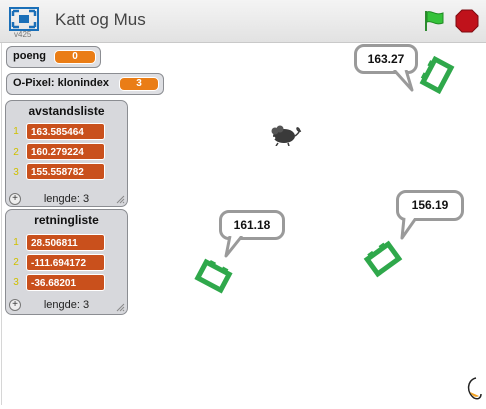 Image resolution: width=486 pixels, height=409 pixels. I want to click on partial-sprite-icon, so click(474, 388).